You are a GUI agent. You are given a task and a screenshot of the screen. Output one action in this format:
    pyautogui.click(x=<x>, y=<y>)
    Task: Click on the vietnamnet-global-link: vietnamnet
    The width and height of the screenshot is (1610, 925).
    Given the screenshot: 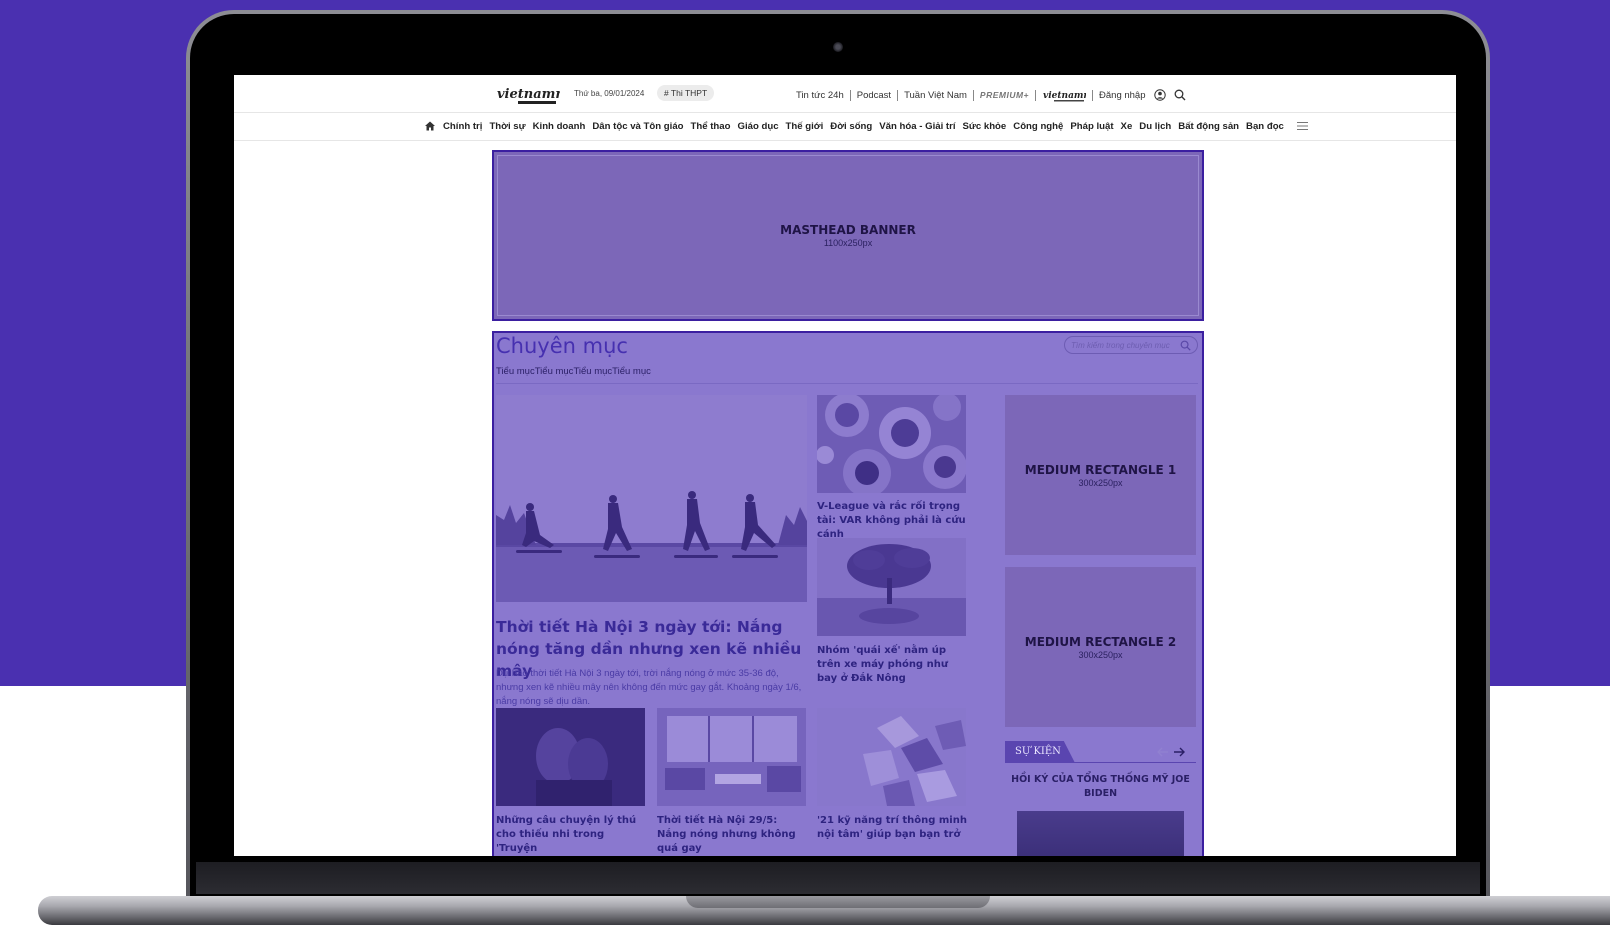 What is the action you would take?
    pyautogui.click(x=1064, y=95)
    